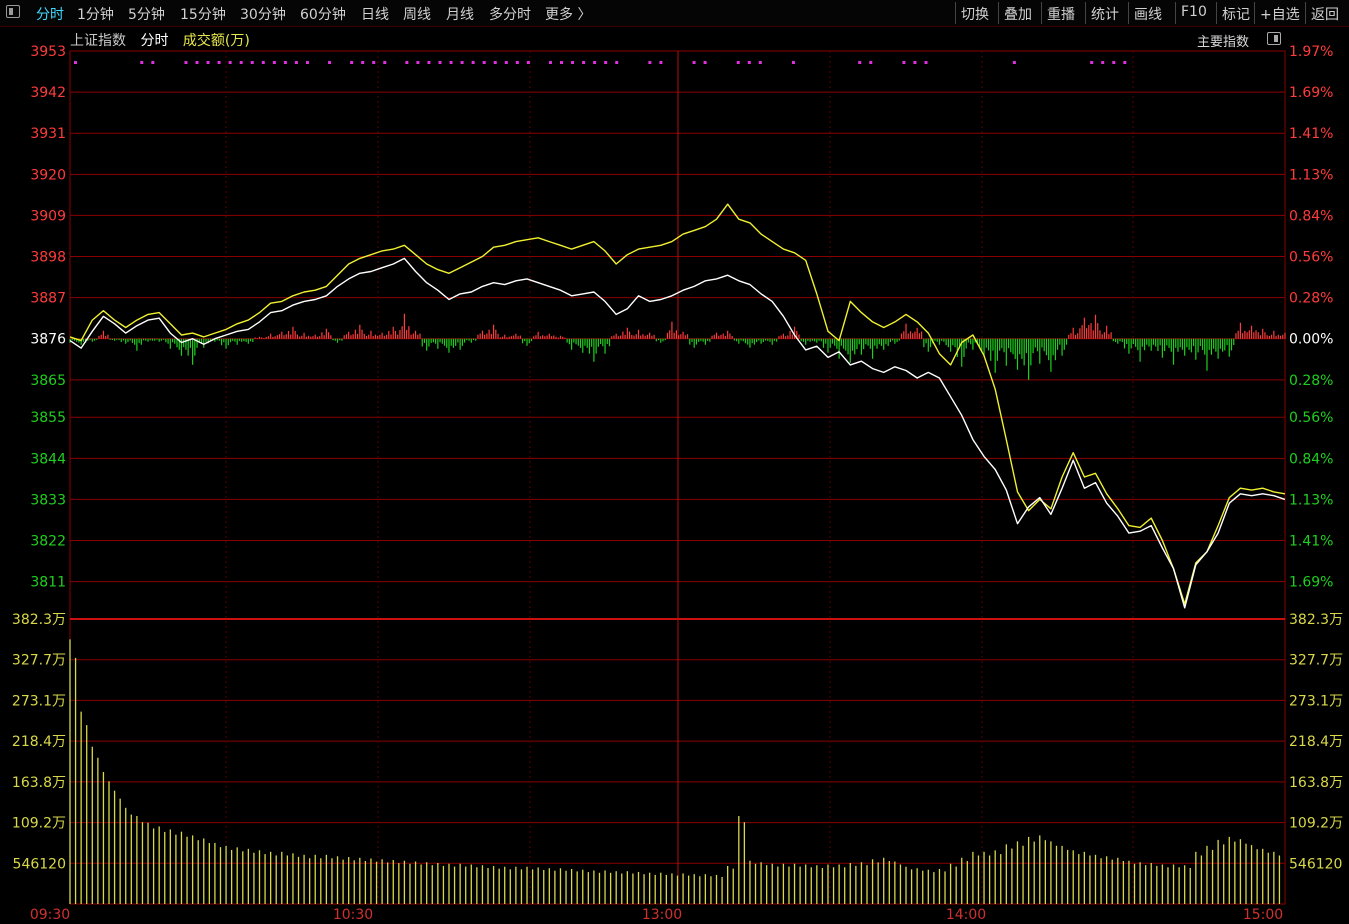 The image size is (1349, 924). Describe the element at coordinates (1311, 52) in the screenshot. I see `pct-tick-label: 1.97%` at that location.